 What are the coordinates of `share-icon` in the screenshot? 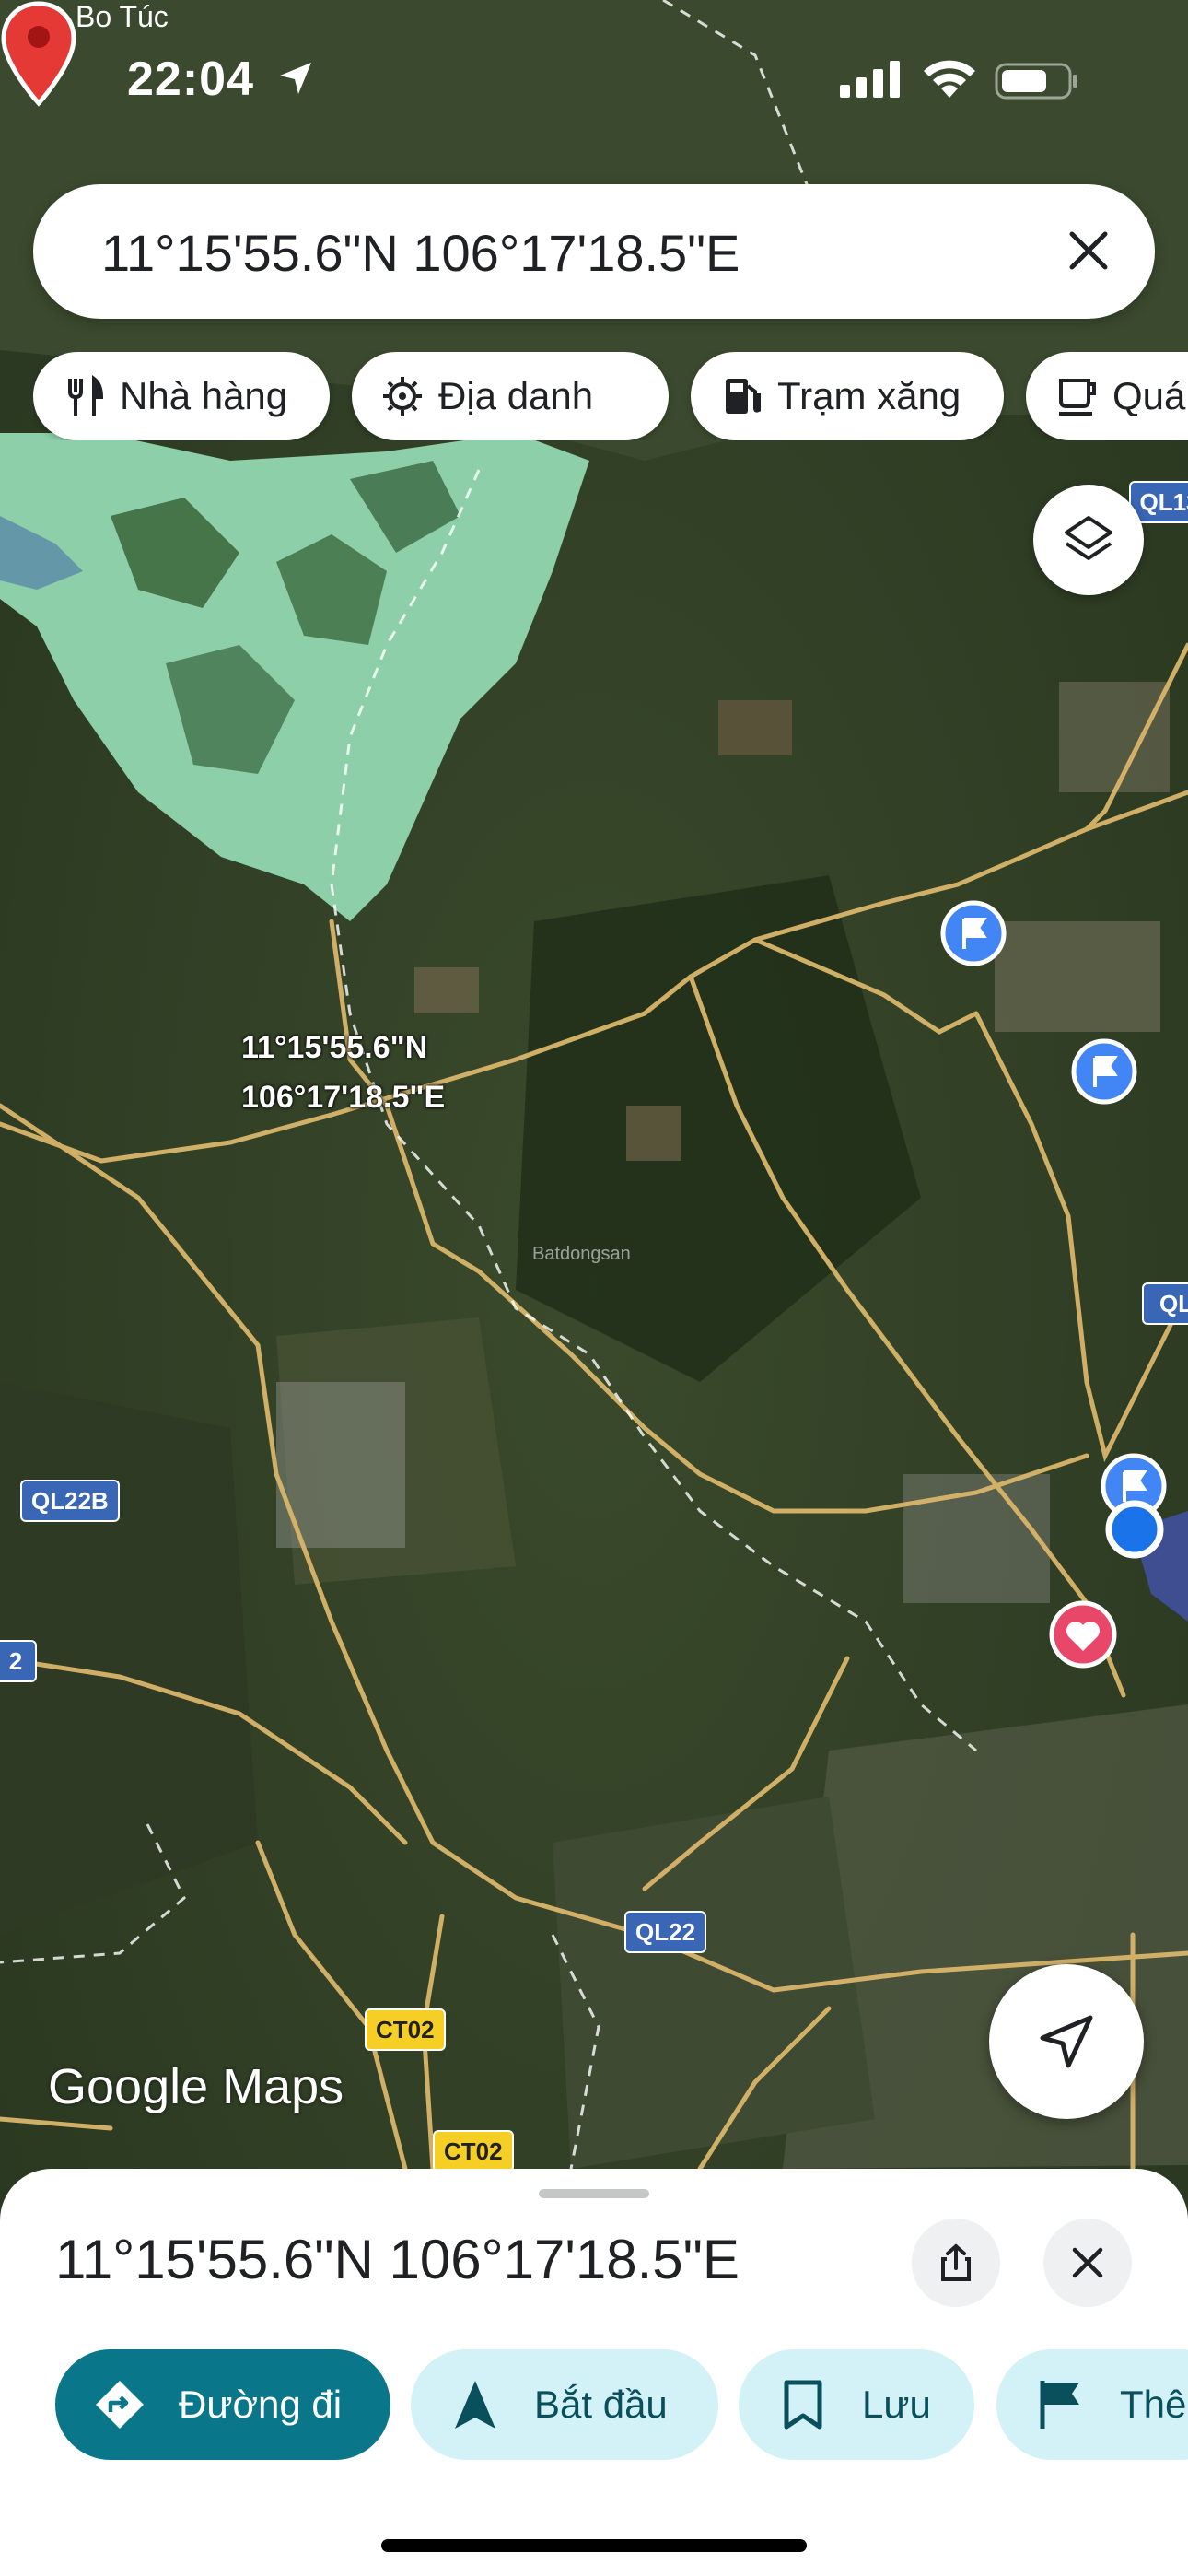 It's located at (956, 2262).